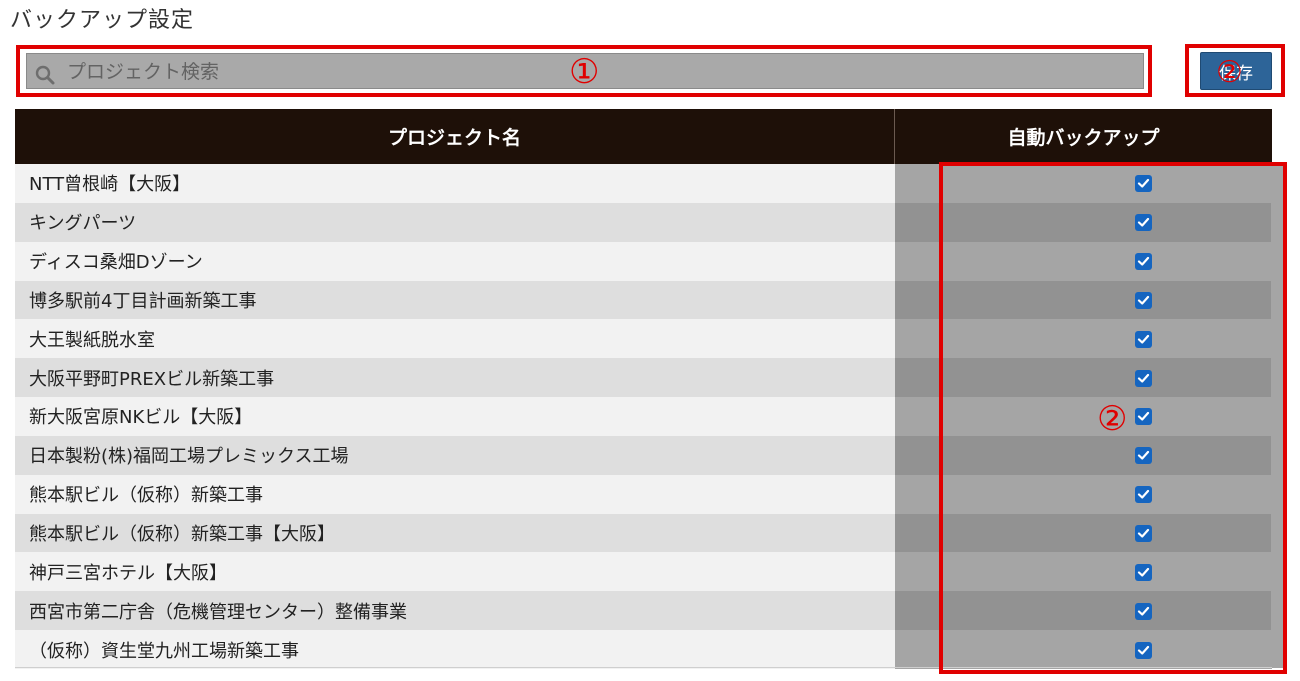 This screenshot has height=681, width=1300. I want to click on table-row: 大阪平野町PREXビル新築工事, so click(643, 378).